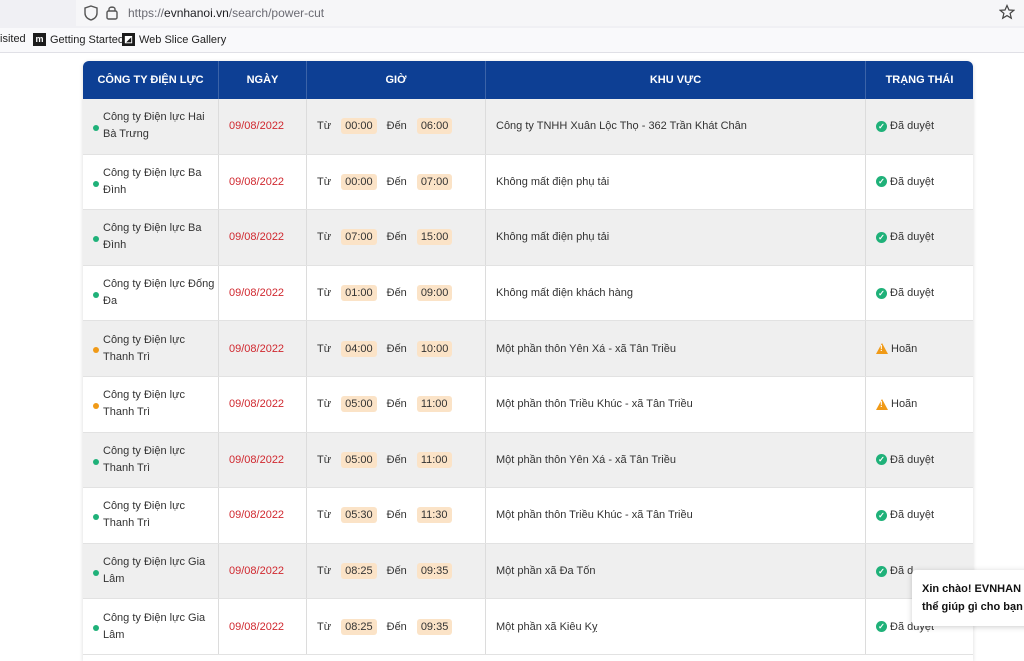 This screenshot has height=661, width=1024. Describe the element at coordinates (396, 293) in the screenshot. I see `time-cell: Từ 01:00 Đến 09:00` at that location.